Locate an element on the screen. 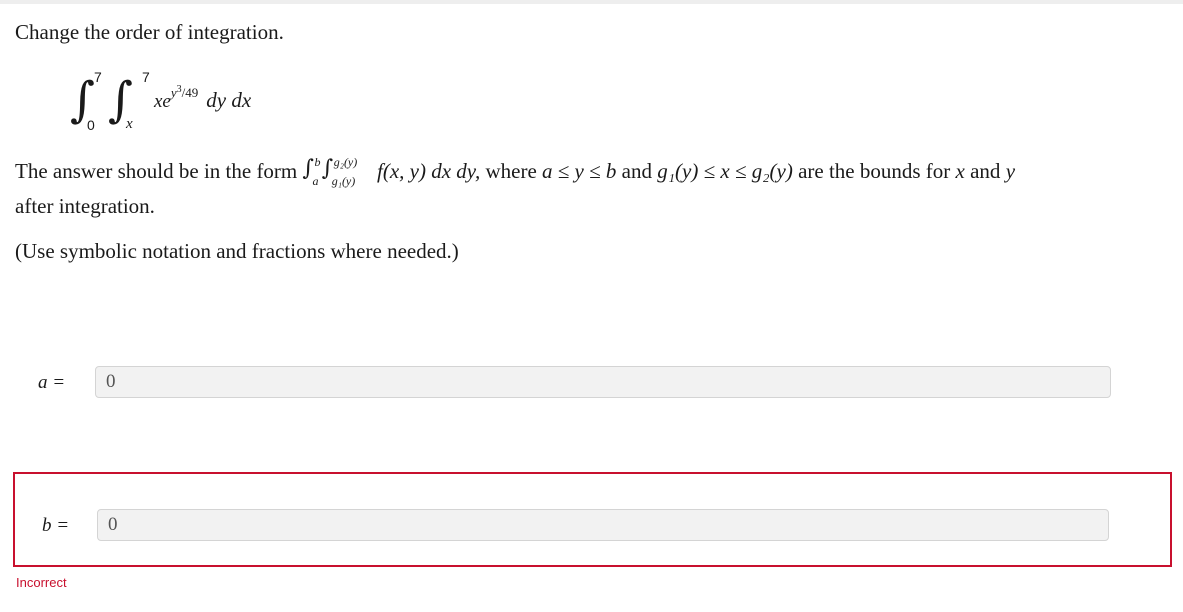 This screenshot has height=612, width=1183. form-condition-y: a ≤ y ≤ b is located at coordinates (579, 171).